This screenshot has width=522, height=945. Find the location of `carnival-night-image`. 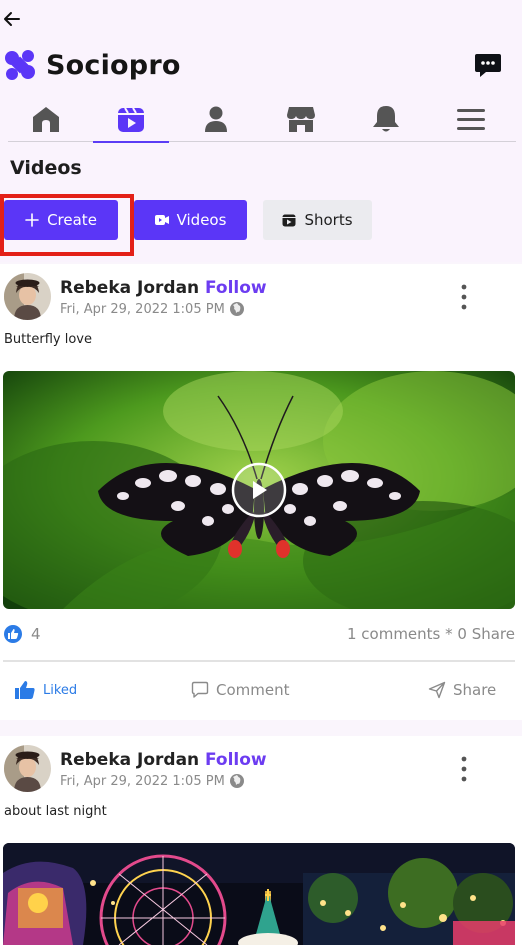

carnival-night-image is located at coordinates (259, 894).